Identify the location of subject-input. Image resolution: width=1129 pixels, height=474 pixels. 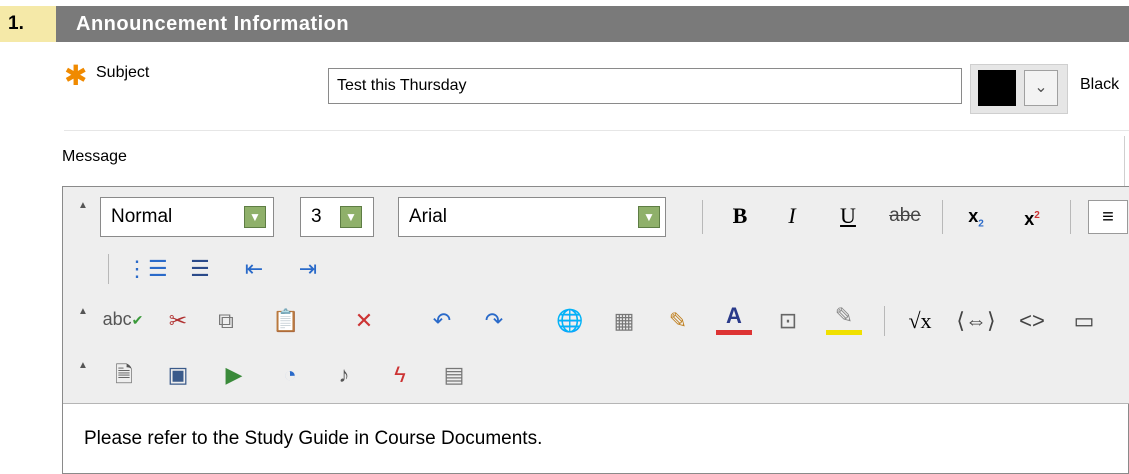
(645, 86).